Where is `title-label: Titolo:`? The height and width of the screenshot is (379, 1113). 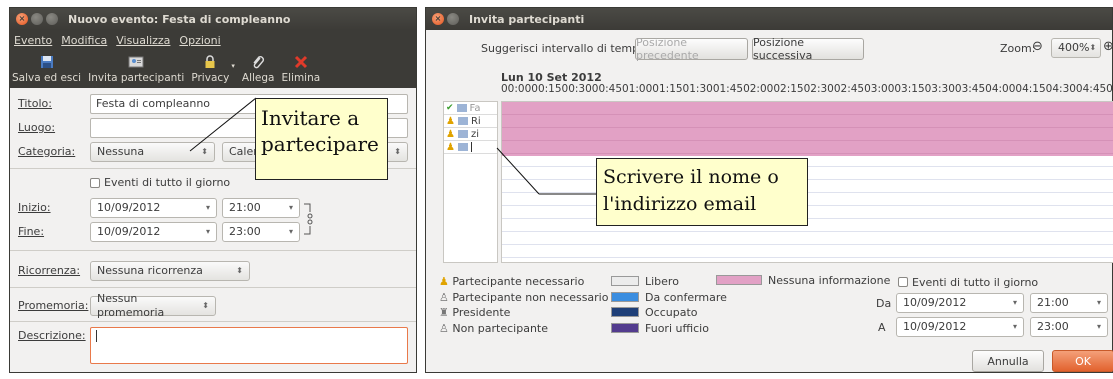
title-label: Titolo: is located at coordinates (35, 103).